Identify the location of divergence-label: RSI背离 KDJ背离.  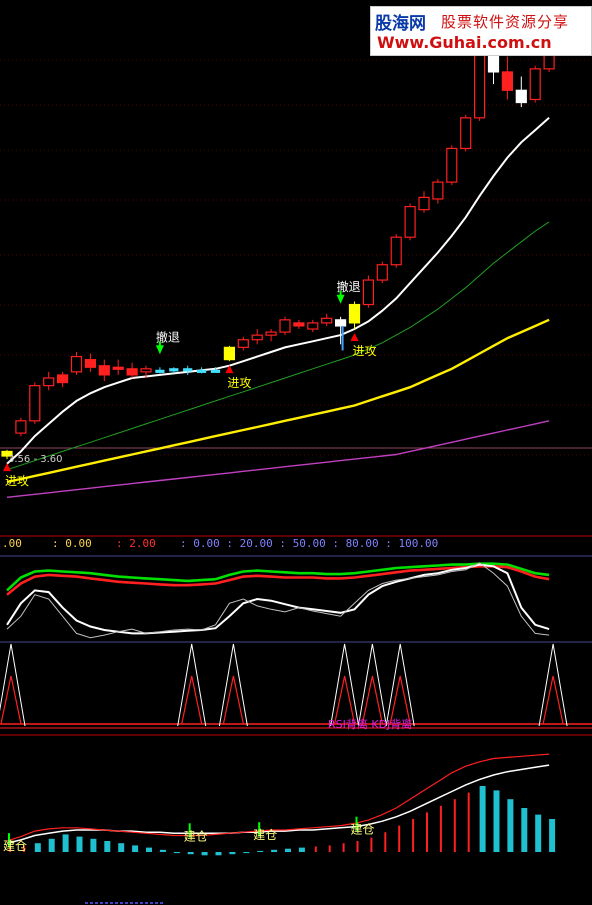
(370, 724).